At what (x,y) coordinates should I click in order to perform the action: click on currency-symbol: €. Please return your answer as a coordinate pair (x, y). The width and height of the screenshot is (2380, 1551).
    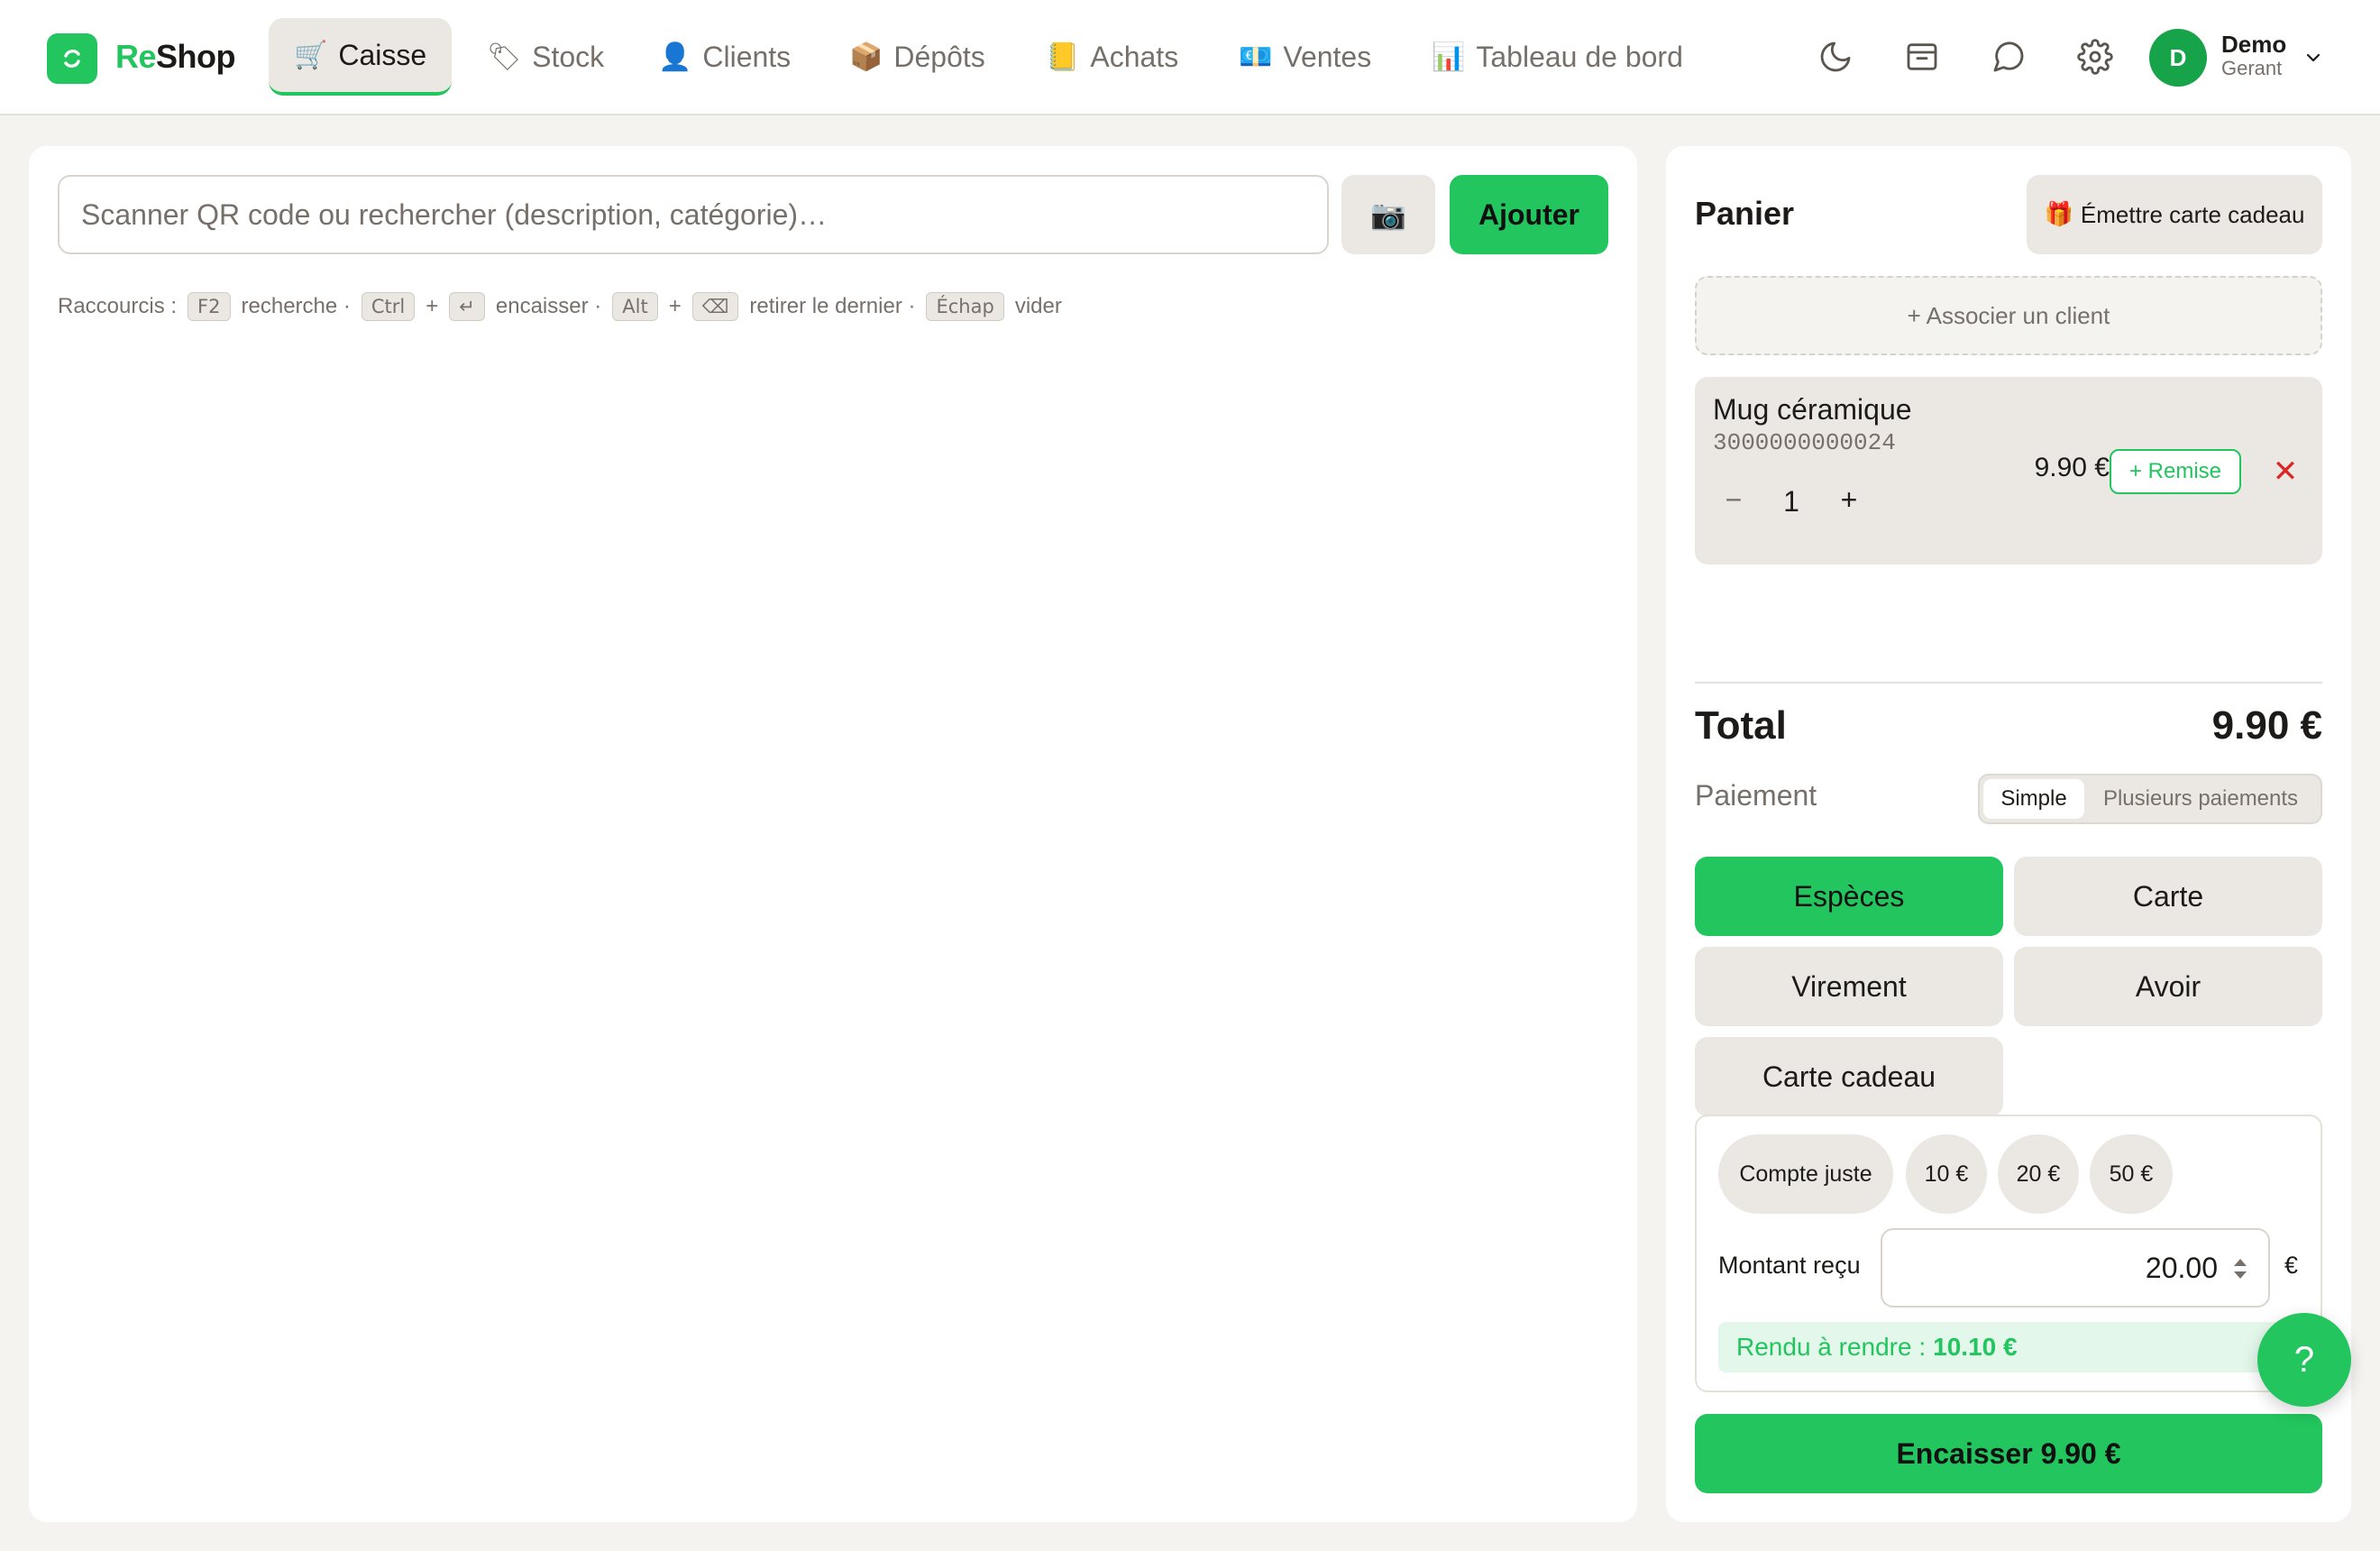
    Looking at the image, I should click on (2291, 1266).